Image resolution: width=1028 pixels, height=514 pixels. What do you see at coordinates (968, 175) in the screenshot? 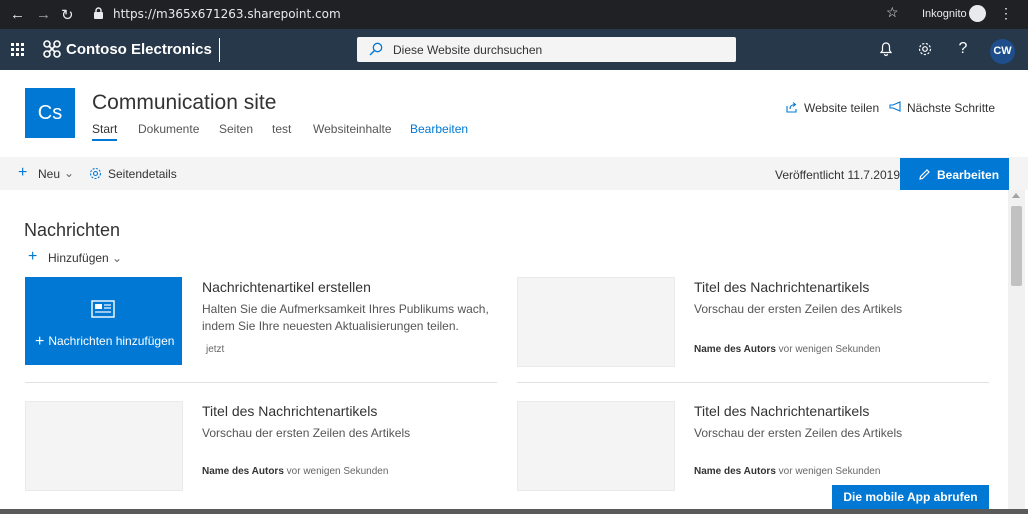
I see `edit-page-label: Bearbeiten` at bounding box center [968, 175].